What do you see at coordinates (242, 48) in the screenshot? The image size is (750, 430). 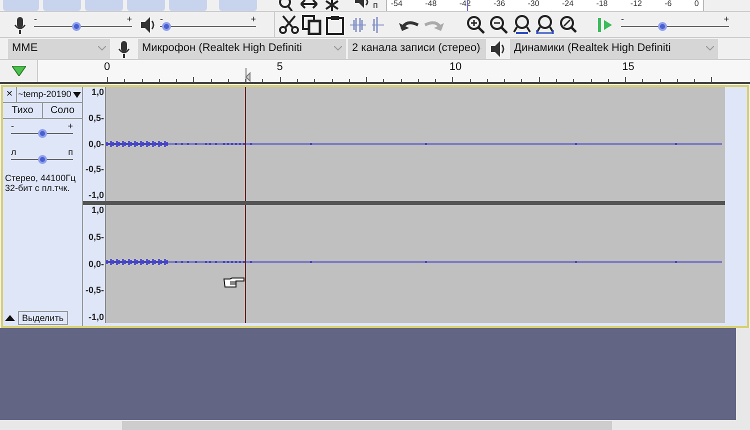 I see `recording-device-dropdown: Микрофон (Realtek High Definiti` at bounding box center [242, 48].